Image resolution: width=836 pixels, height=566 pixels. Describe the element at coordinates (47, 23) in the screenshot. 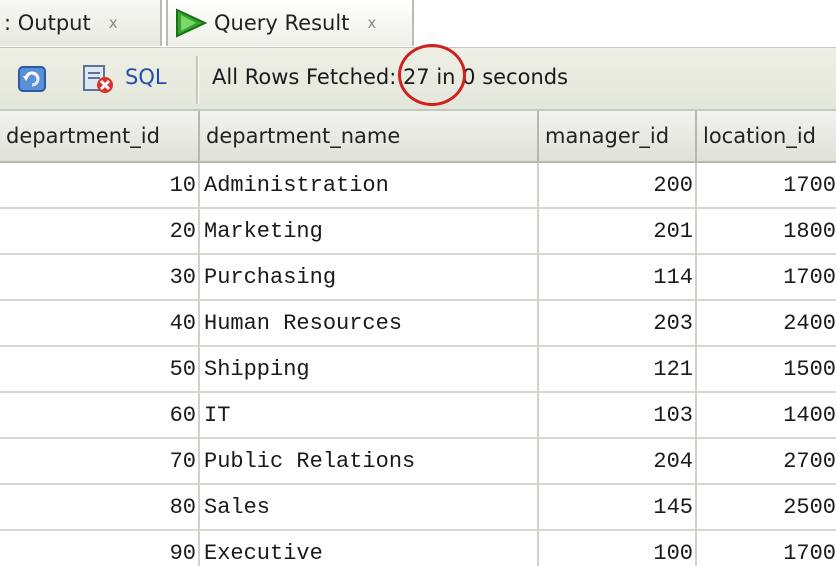

I see `tab-label: : Output` at that location.